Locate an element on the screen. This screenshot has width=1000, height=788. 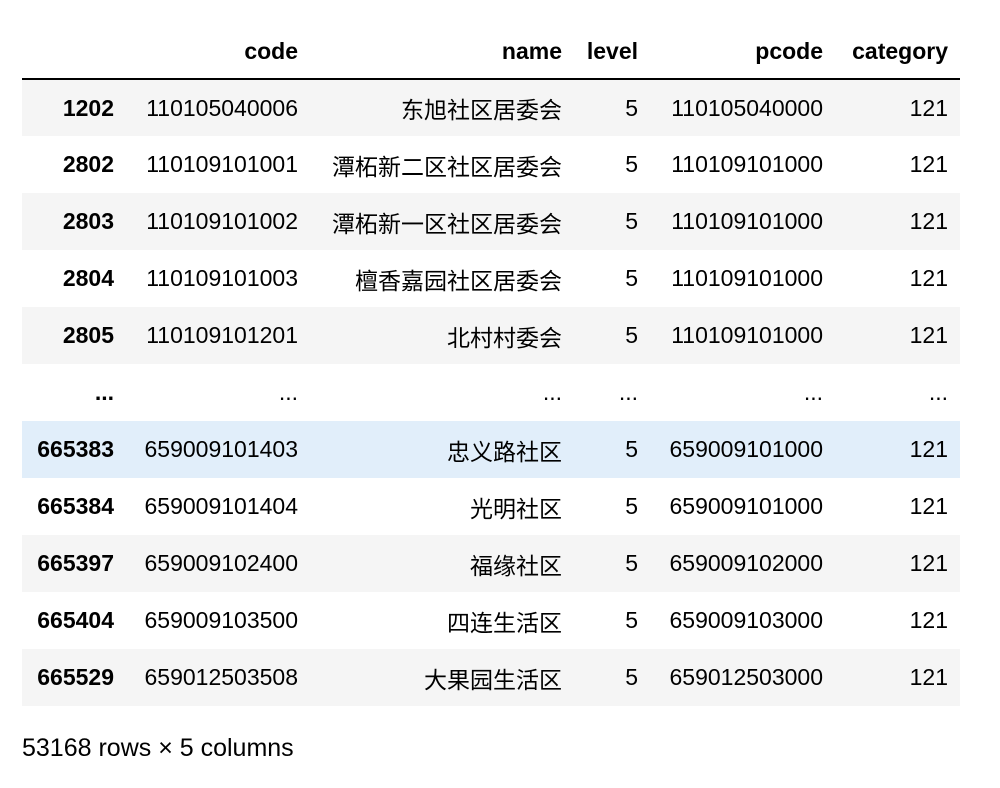
row-index: 665529 is located at coordinates (75, 677).